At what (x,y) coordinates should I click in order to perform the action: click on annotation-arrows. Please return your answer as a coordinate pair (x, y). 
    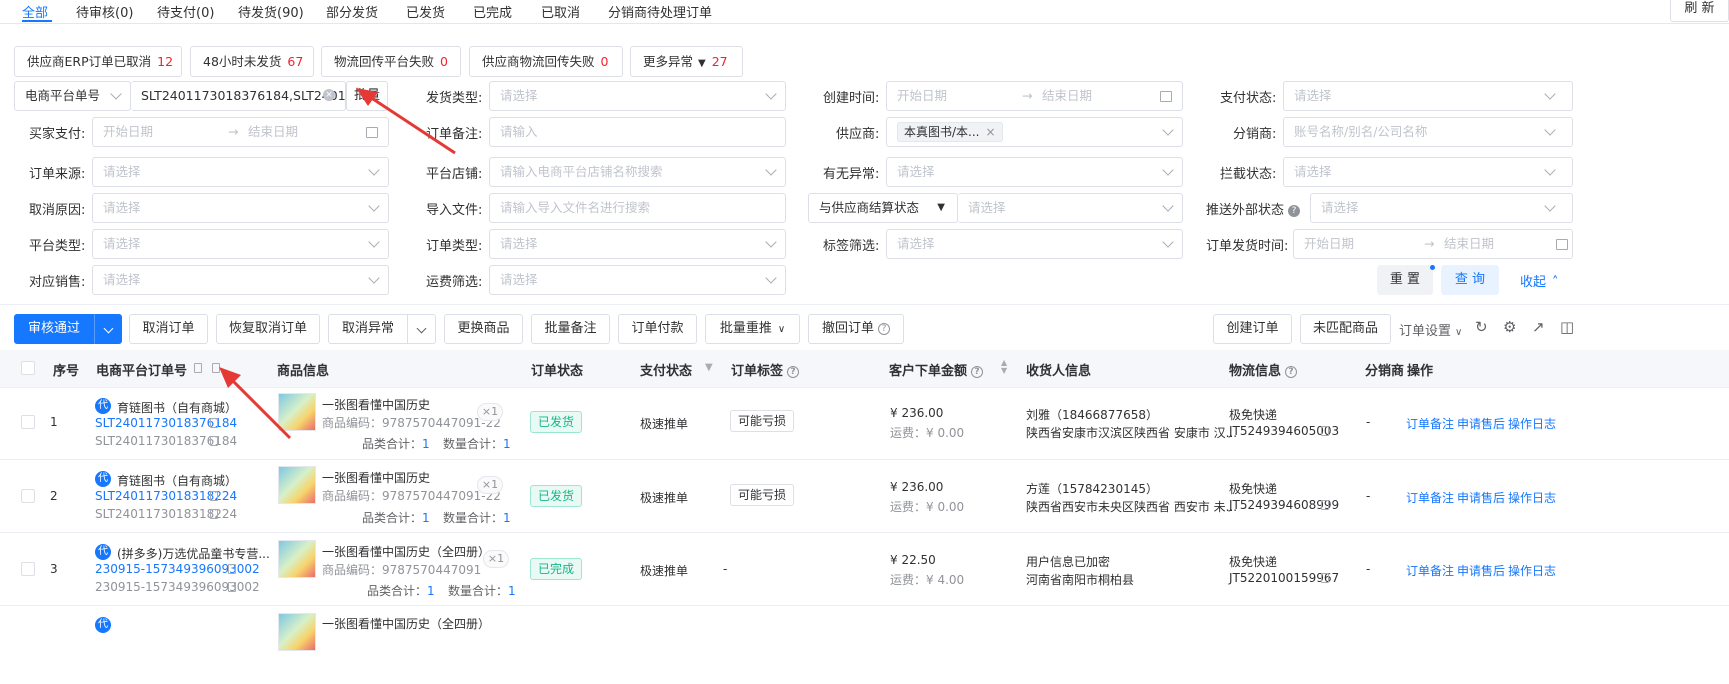
    Looking at the image, I should click on (337, 264).